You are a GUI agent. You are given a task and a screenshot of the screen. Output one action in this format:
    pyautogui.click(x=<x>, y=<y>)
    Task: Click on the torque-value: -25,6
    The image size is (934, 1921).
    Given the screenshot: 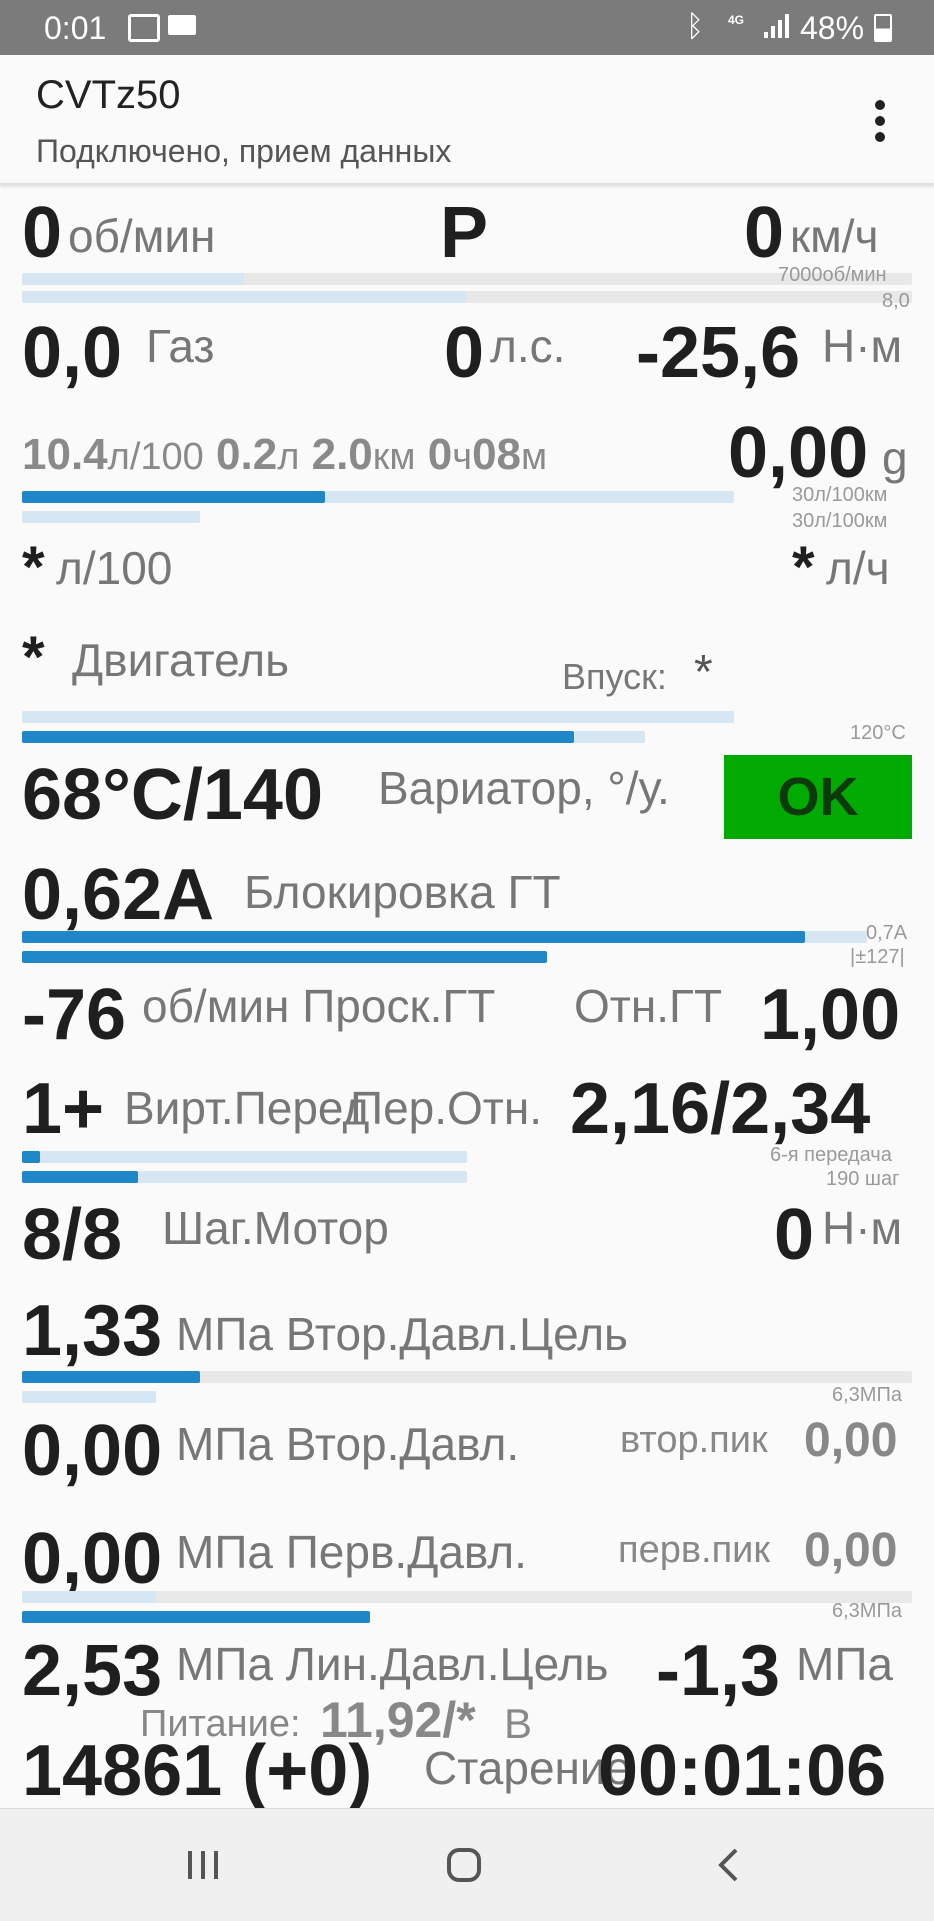 What is the action you would take?
    pyautogui.click(x=718, y=353)
    